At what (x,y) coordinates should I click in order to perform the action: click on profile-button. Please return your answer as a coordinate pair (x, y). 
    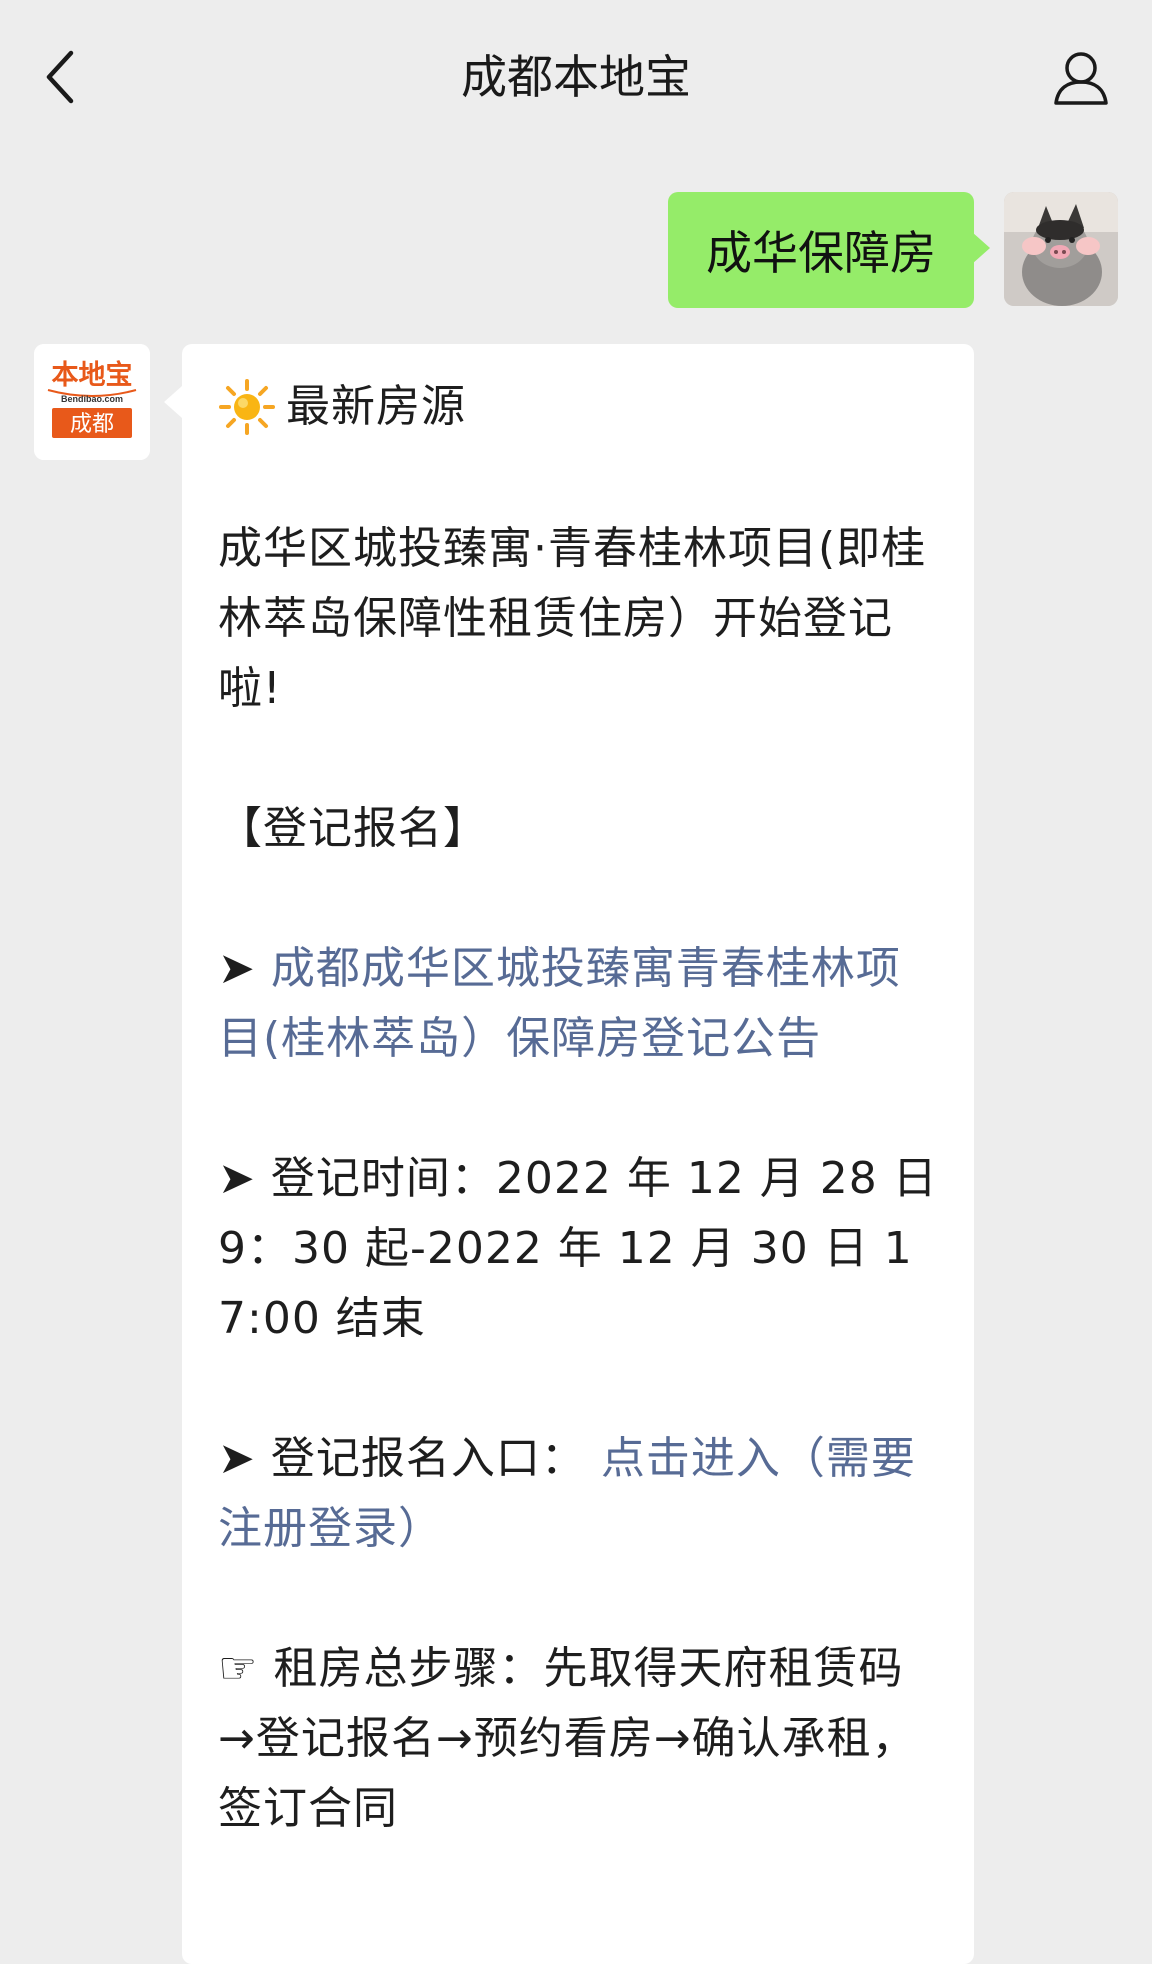
    Looking at the image, I should click on (1081, 77).